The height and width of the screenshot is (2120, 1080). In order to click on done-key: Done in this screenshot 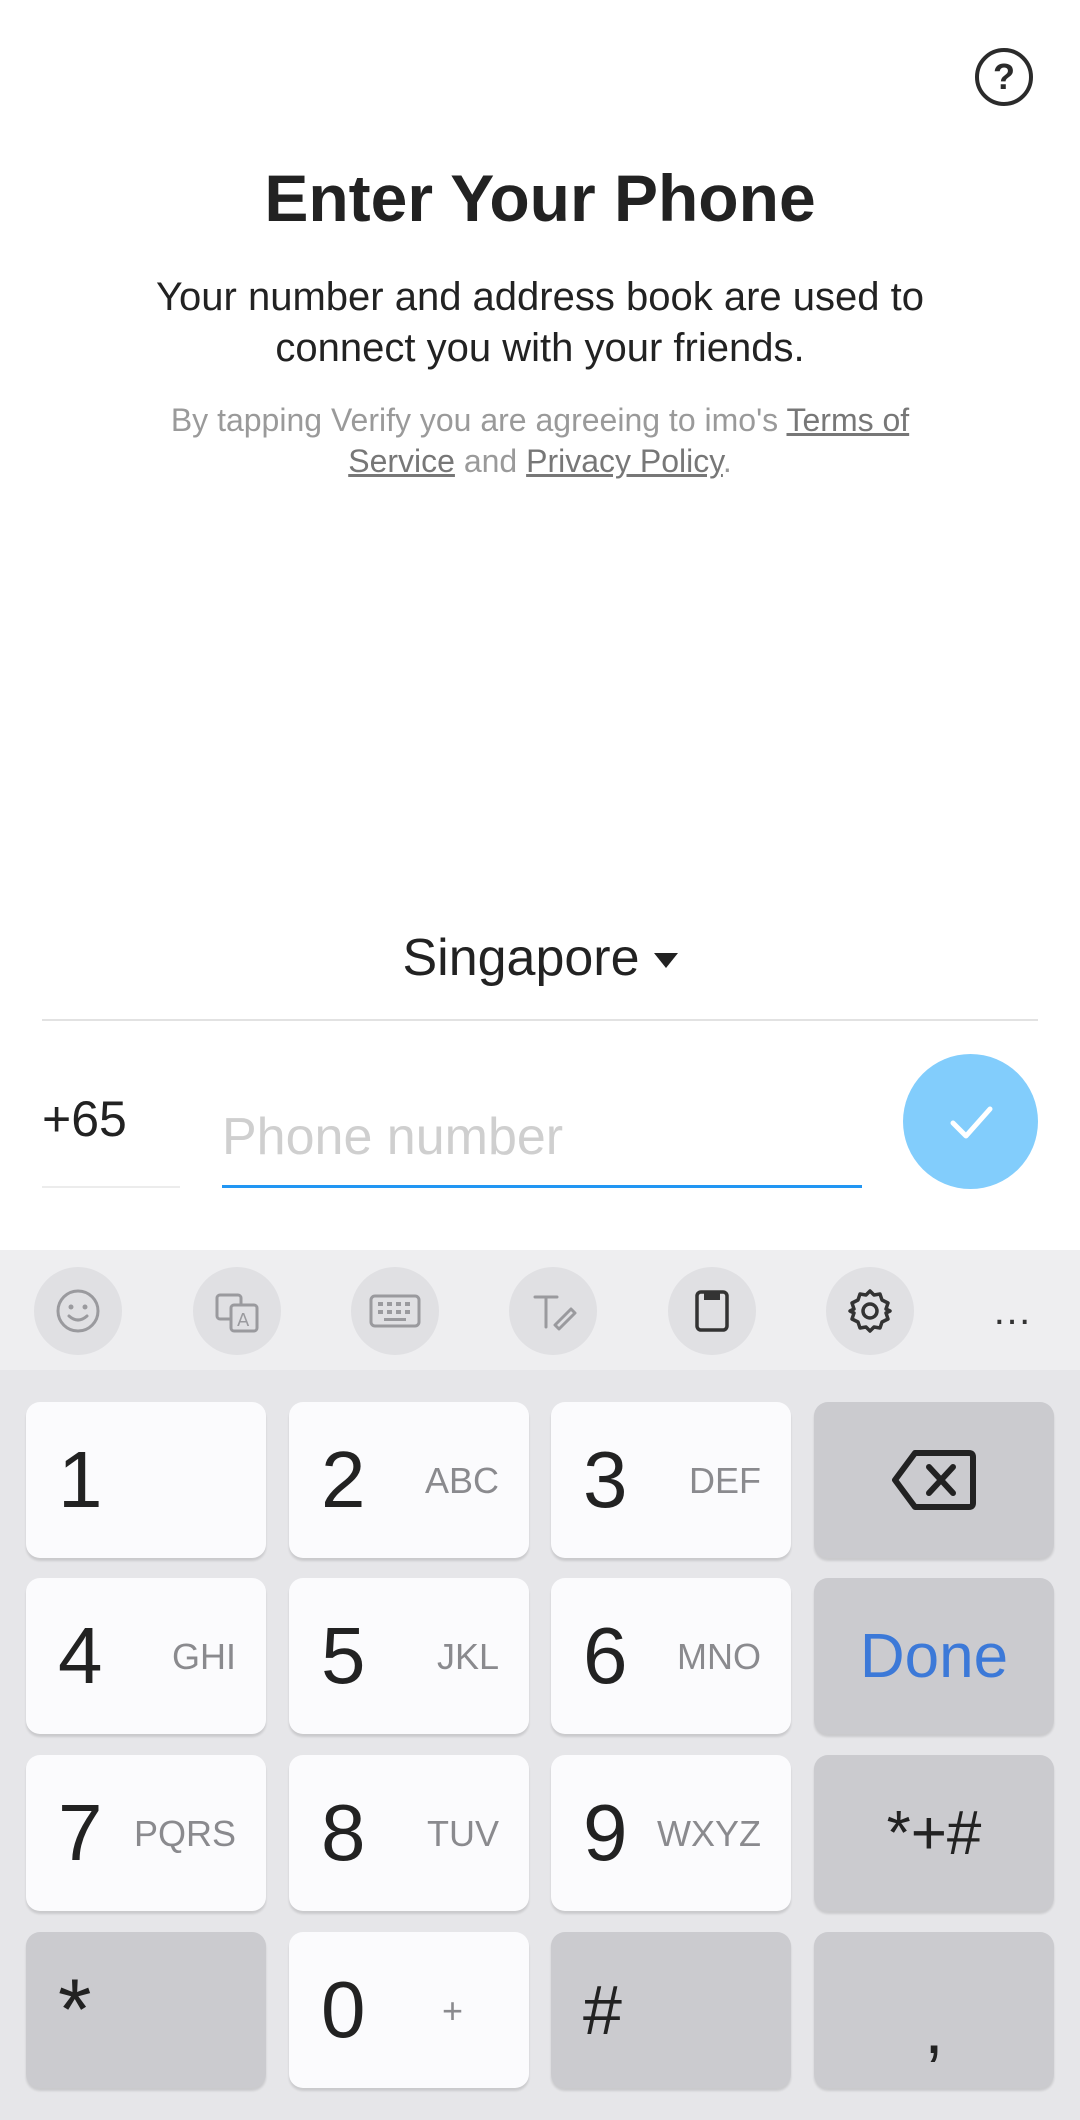, I will do `click(934, 1656)`.